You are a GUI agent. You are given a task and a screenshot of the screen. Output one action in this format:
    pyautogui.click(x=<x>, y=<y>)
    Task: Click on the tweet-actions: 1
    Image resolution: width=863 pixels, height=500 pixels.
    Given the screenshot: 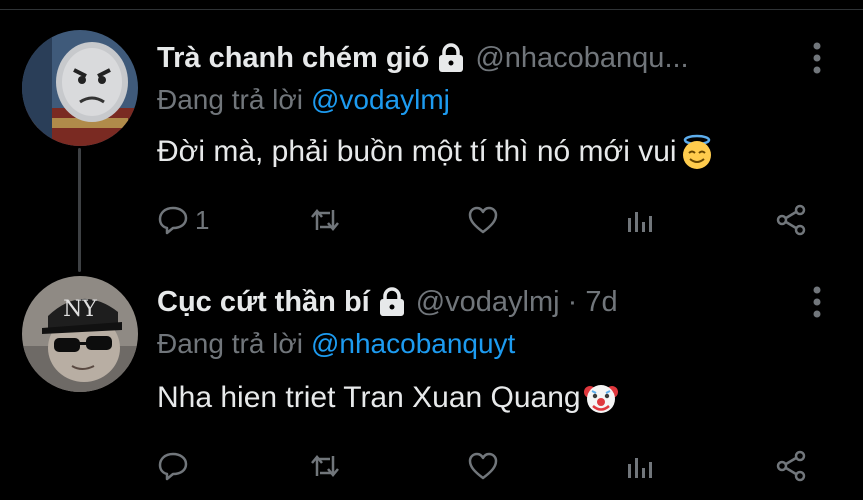 What is the action you would take?
    pyautogui.click(x=487, y=220)
    